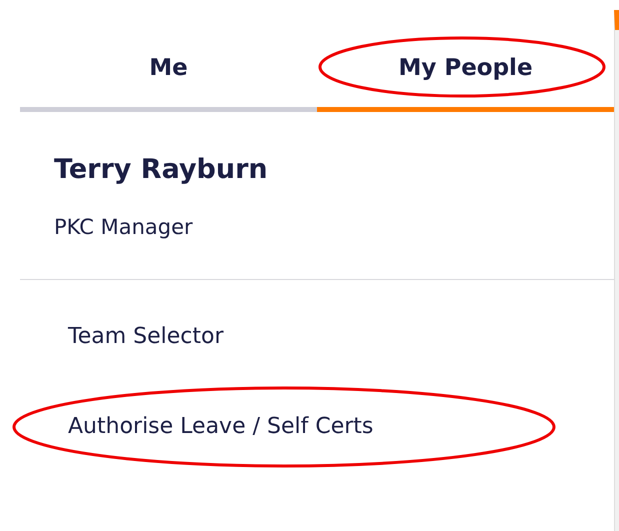 This screenshot has height=531, width=619. Describe the element at coordinates (161, 169) in the screenshot. I see `user-name: Terry Rayburn` at that location.